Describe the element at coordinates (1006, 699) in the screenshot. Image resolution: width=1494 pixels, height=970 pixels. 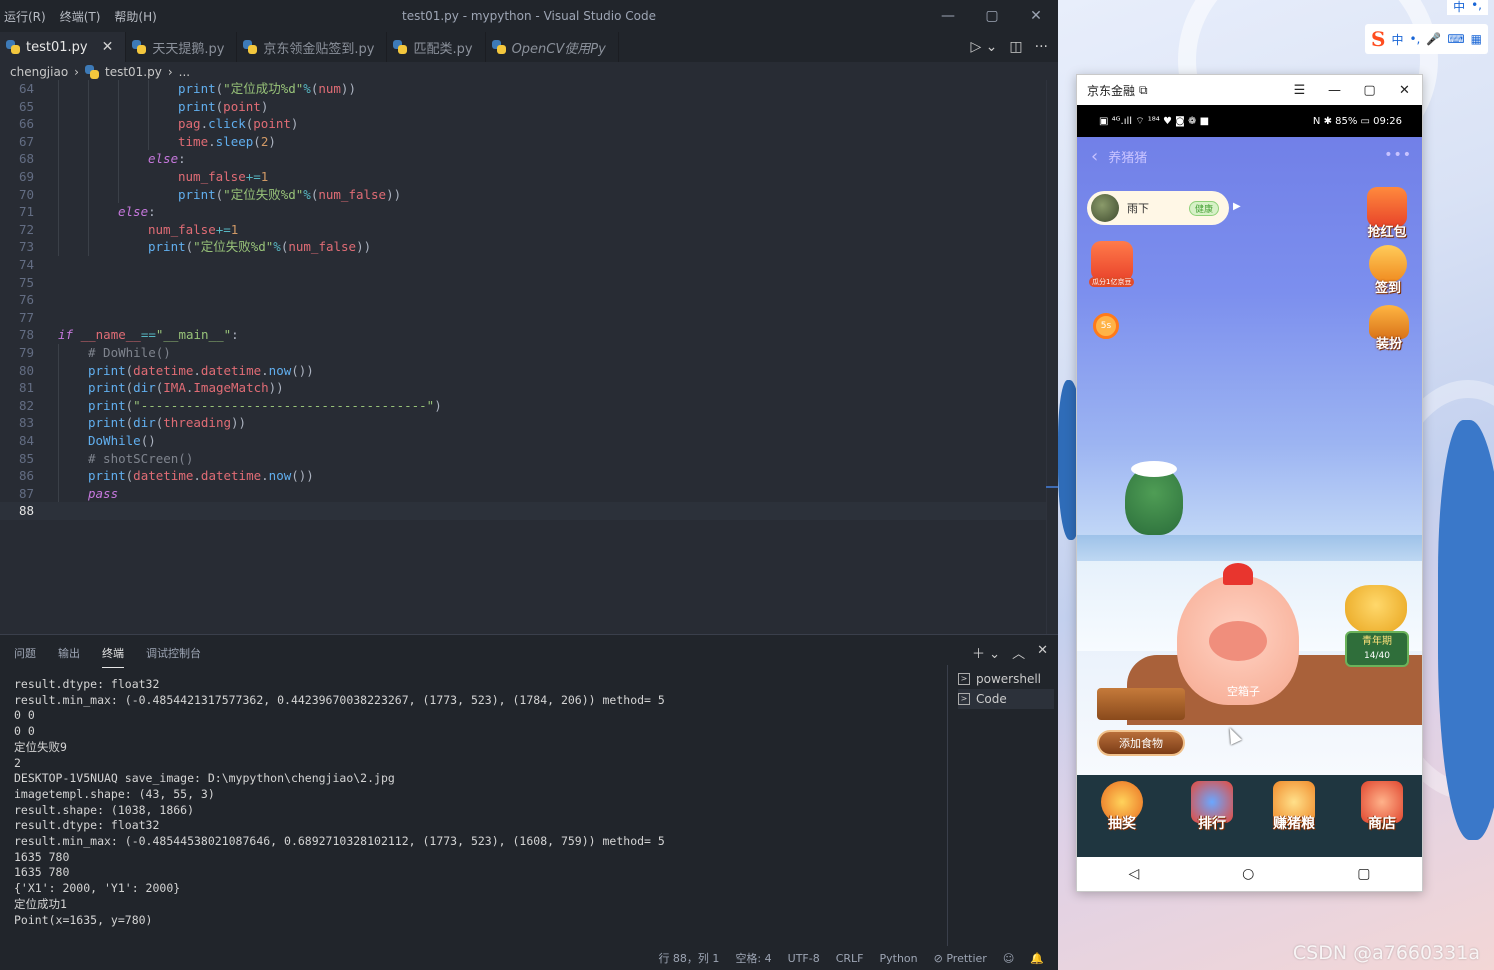
I see `terminal-item-code: > Code` at that location.